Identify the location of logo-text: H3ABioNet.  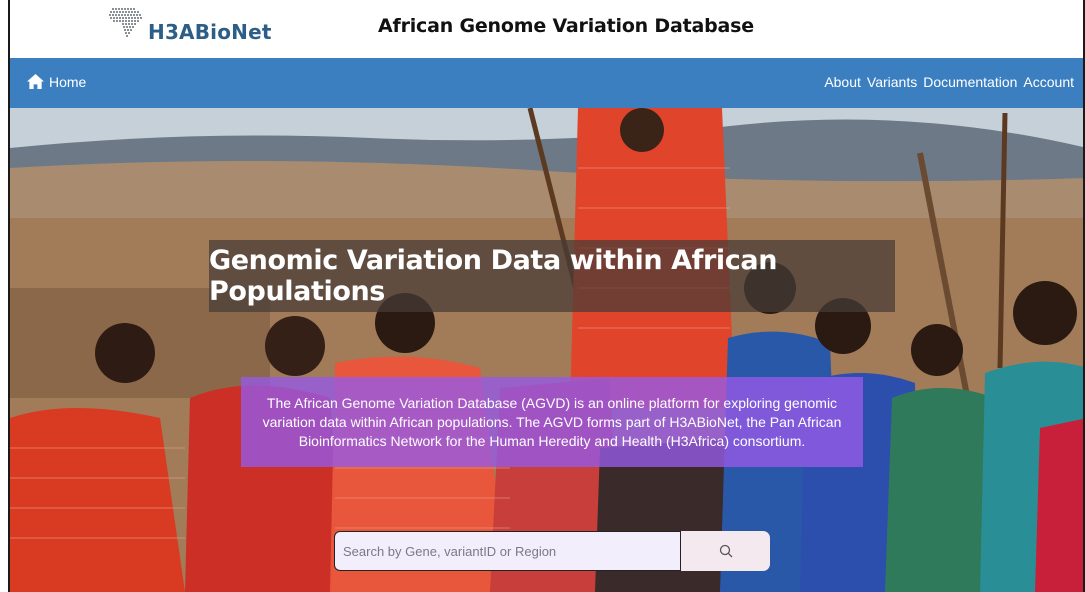
(210, 32).